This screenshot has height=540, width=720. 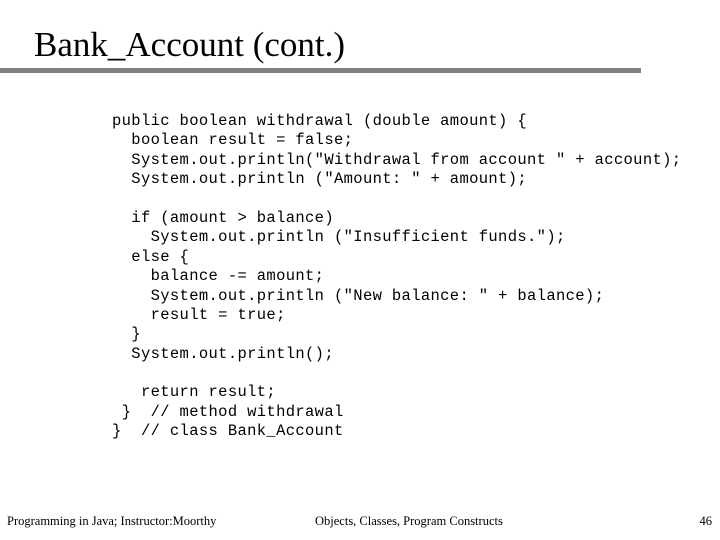 I want to click on code-line: balance -= amount;, so click(x=218, y=276).